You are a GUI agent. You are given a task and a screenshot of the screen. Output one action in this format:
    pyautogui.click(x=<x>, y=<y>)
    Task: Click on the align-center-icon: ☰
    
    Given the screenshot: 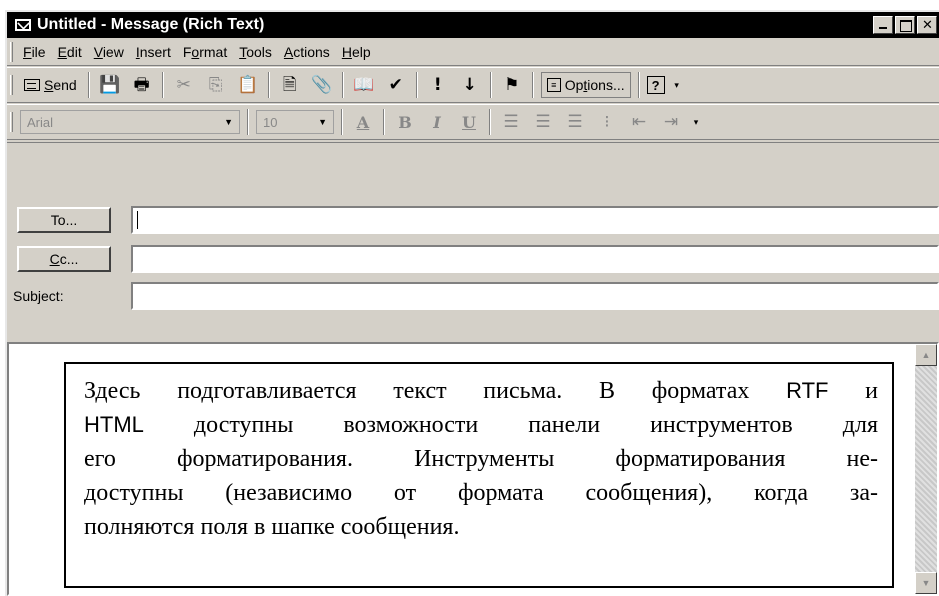 What is the action you would take?
    pyautogui.click(x=543, y=122)
    